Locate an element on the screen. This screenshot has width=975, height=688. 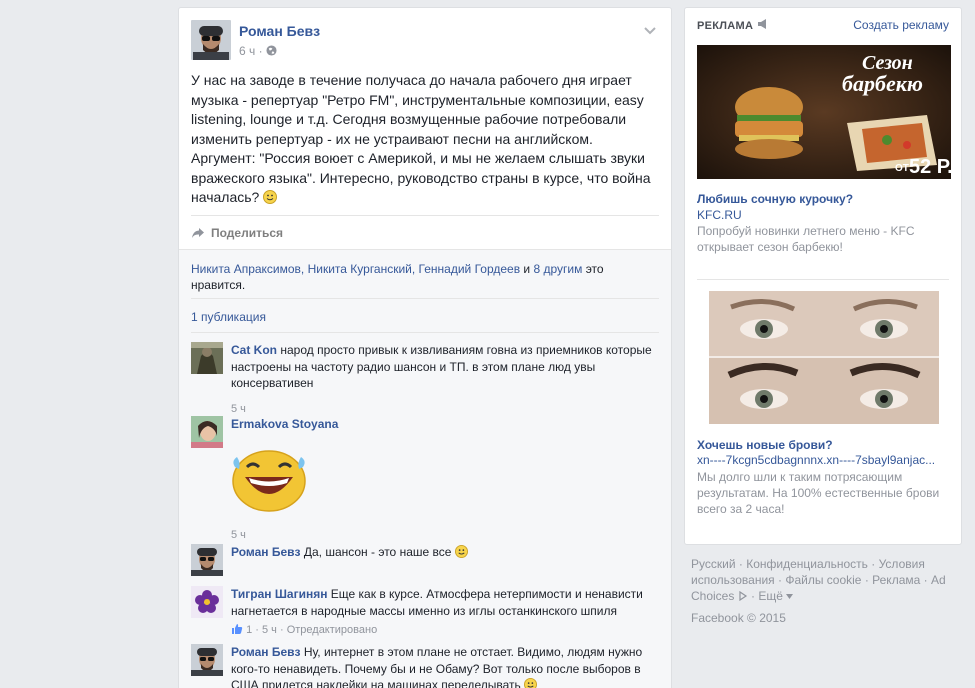
comment-body: Роман Бевз Да, шансон - это наше все is located at coordinates (446, 552).